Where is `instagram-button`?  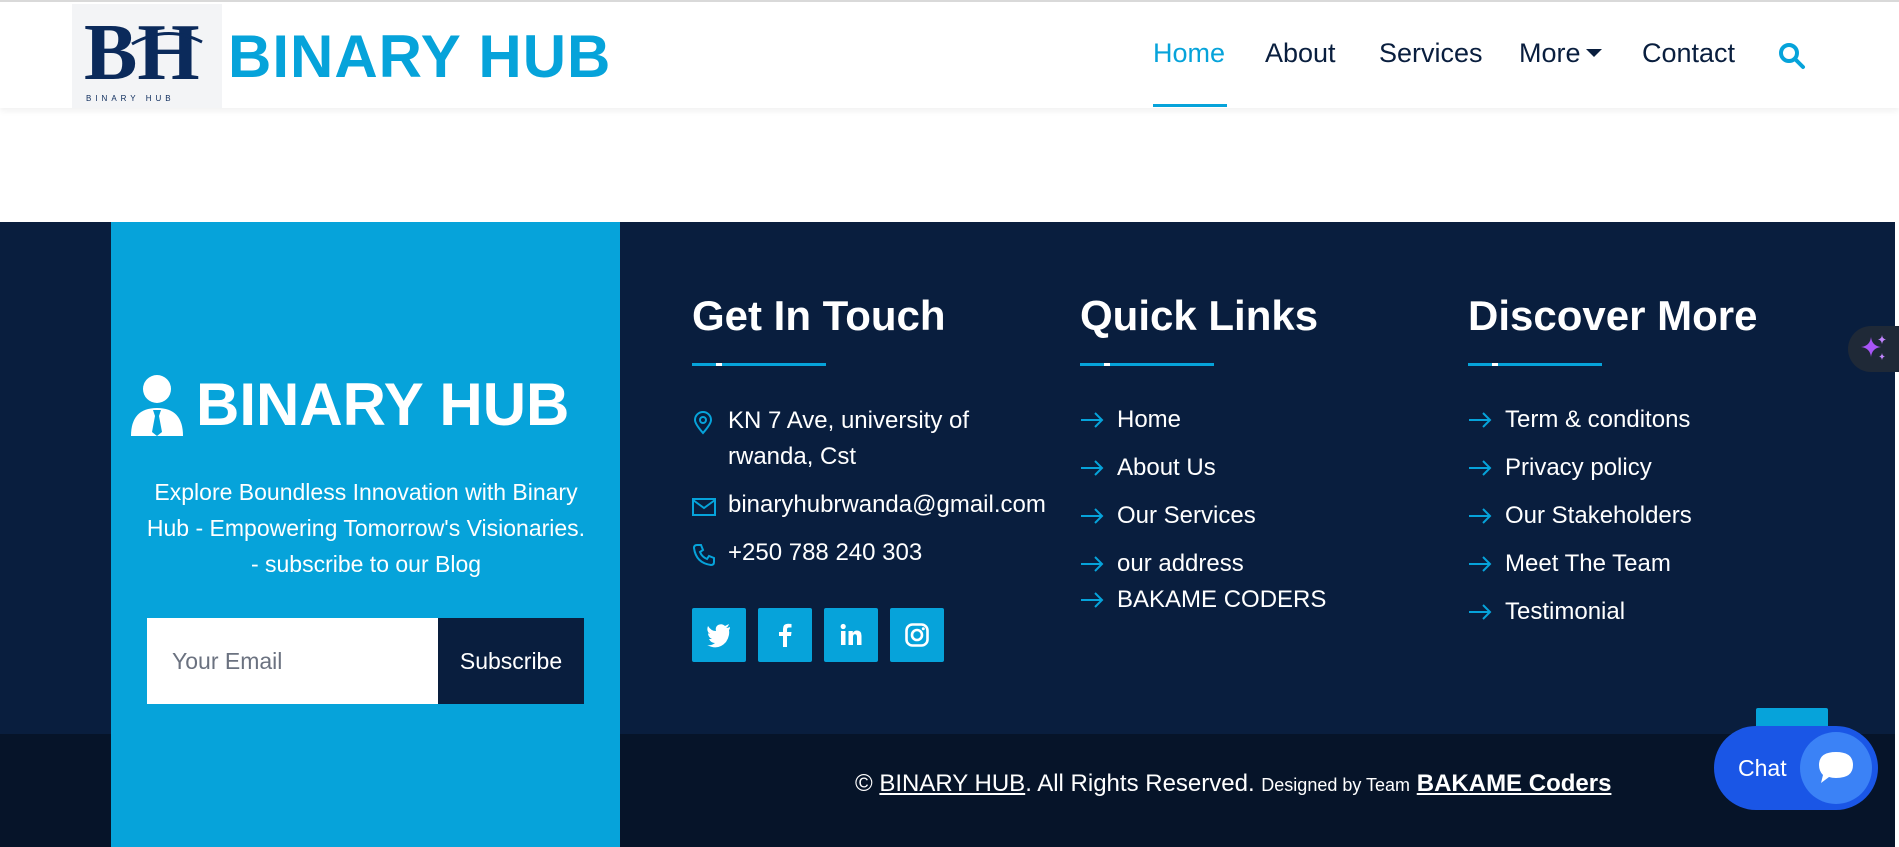 instagram-button is located at coordinates (917, 635).